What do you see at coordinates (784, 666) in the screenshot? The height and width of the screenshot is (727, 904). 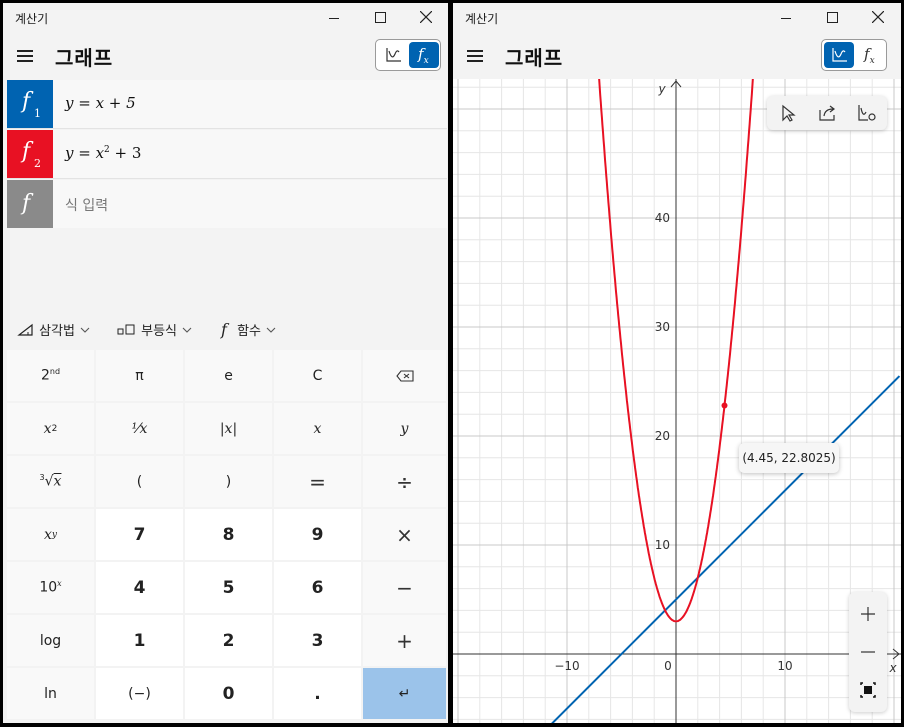 I see `x-tick-label: 10` at bounding box center [784, 666].